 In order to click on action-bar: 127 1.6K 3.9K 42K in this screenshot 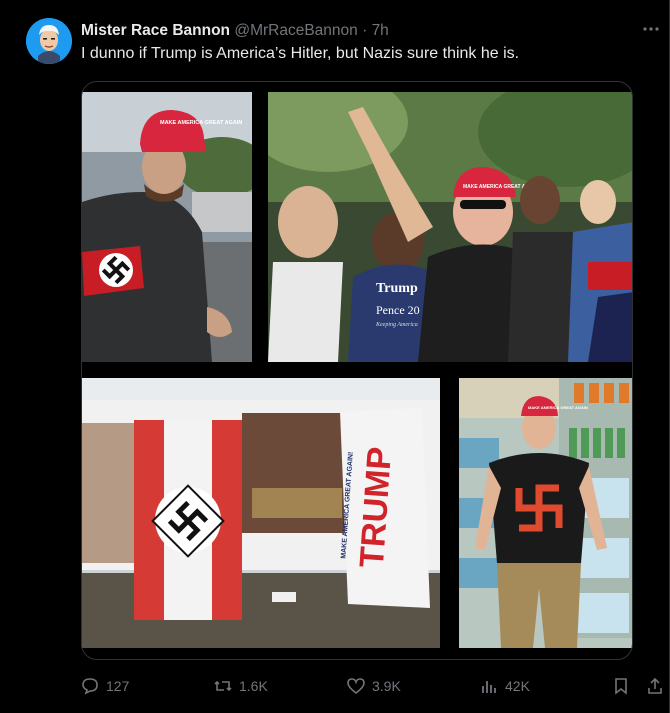, I will do `click(335, 686)`.